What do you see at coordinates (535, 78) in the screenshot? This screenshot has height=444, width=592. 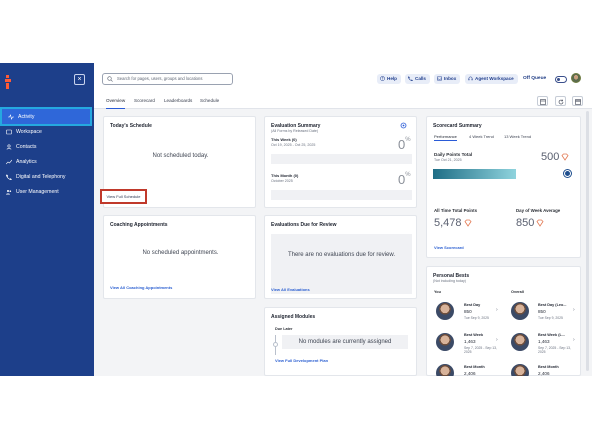 I see `off-queue-label: Off Queue` at bounding box center [535, 78].